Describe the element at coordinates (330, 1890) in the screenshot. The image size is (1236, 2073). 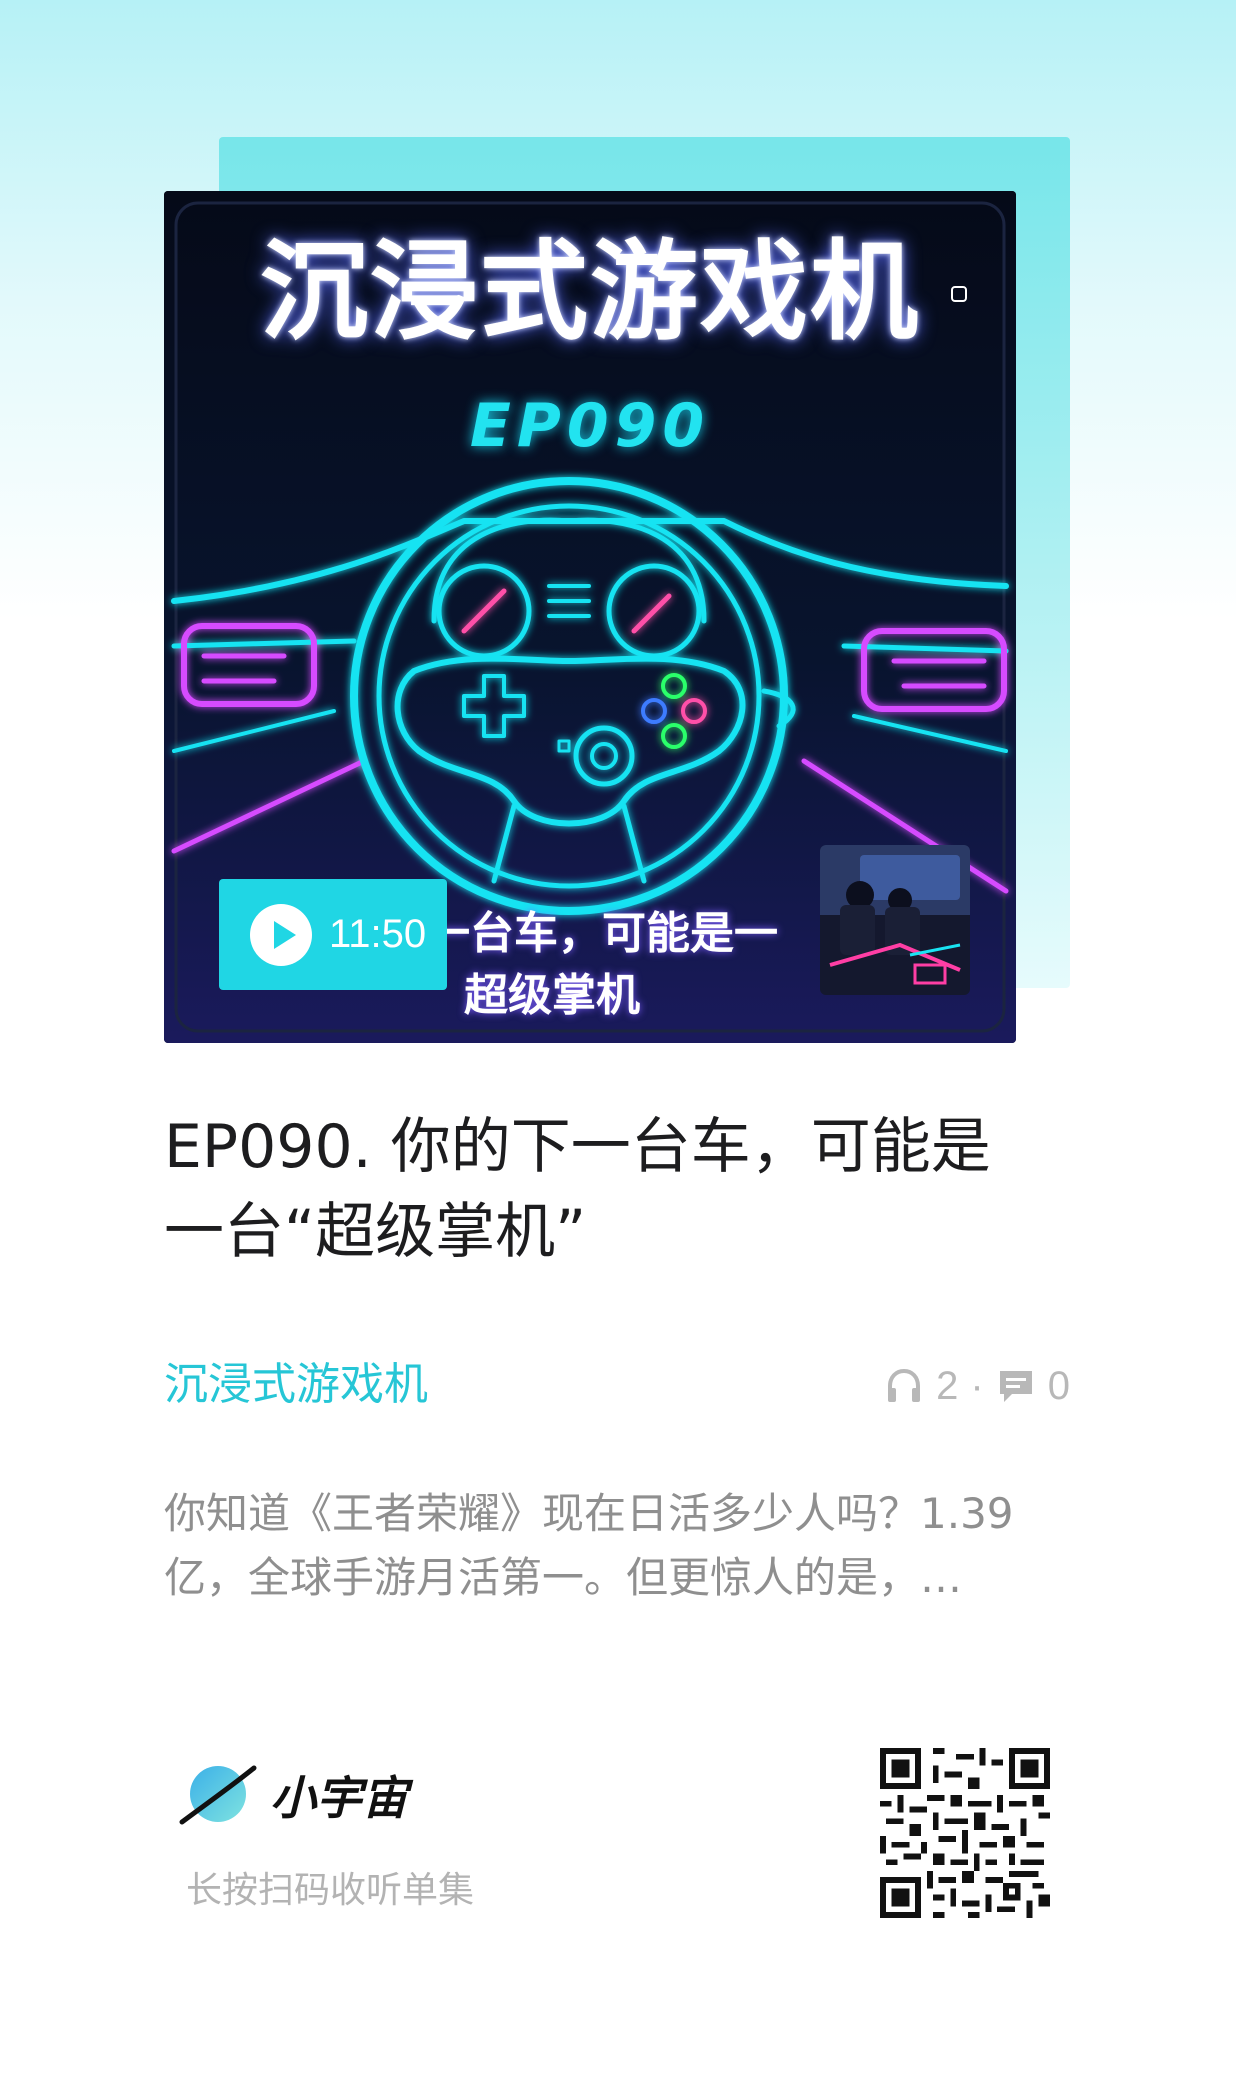
I see `scan-hint-text: 长按扫码收听单集` at that location.